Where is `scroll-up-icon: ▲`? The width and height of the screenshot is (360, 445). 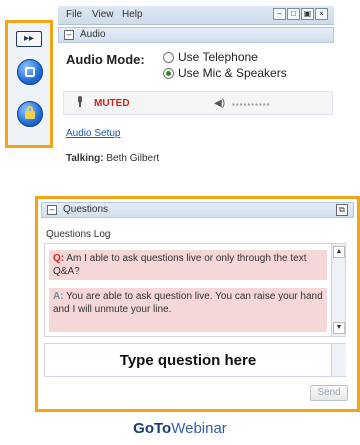 scroll-up-icon: ▲ is located at coordinates (339, 252).